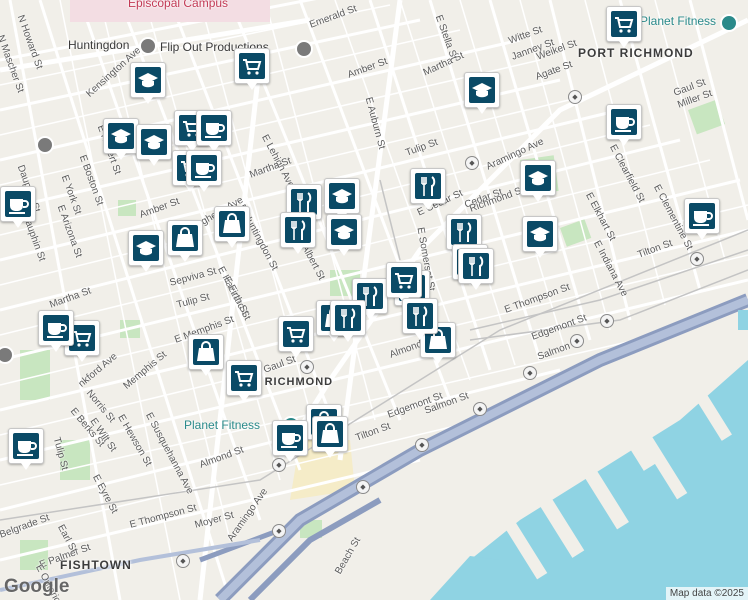 Image resolution: width=748 pixels, height=600 pixels. What do you see at coordinates (178, 5) in the screenshot?
I see `poi-label-episcopal: Episcopal Campus` at bounding box center [178, 5].